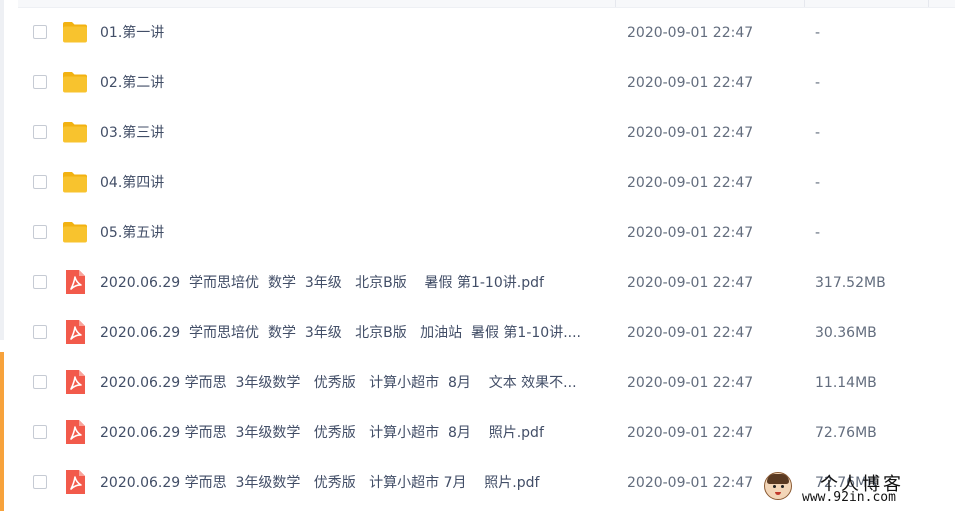 This screenshot has height=511, width=955. I want to click on file-name: 05.第五讲, so click(355, 233).